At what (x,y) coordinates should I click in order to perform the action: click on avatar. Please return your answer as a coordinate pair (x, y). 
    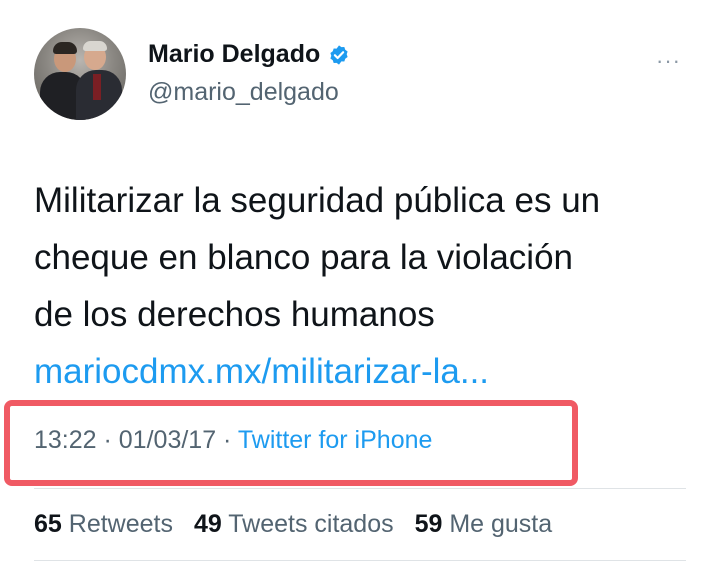
    Looking at the image, I should click on (80, 74).